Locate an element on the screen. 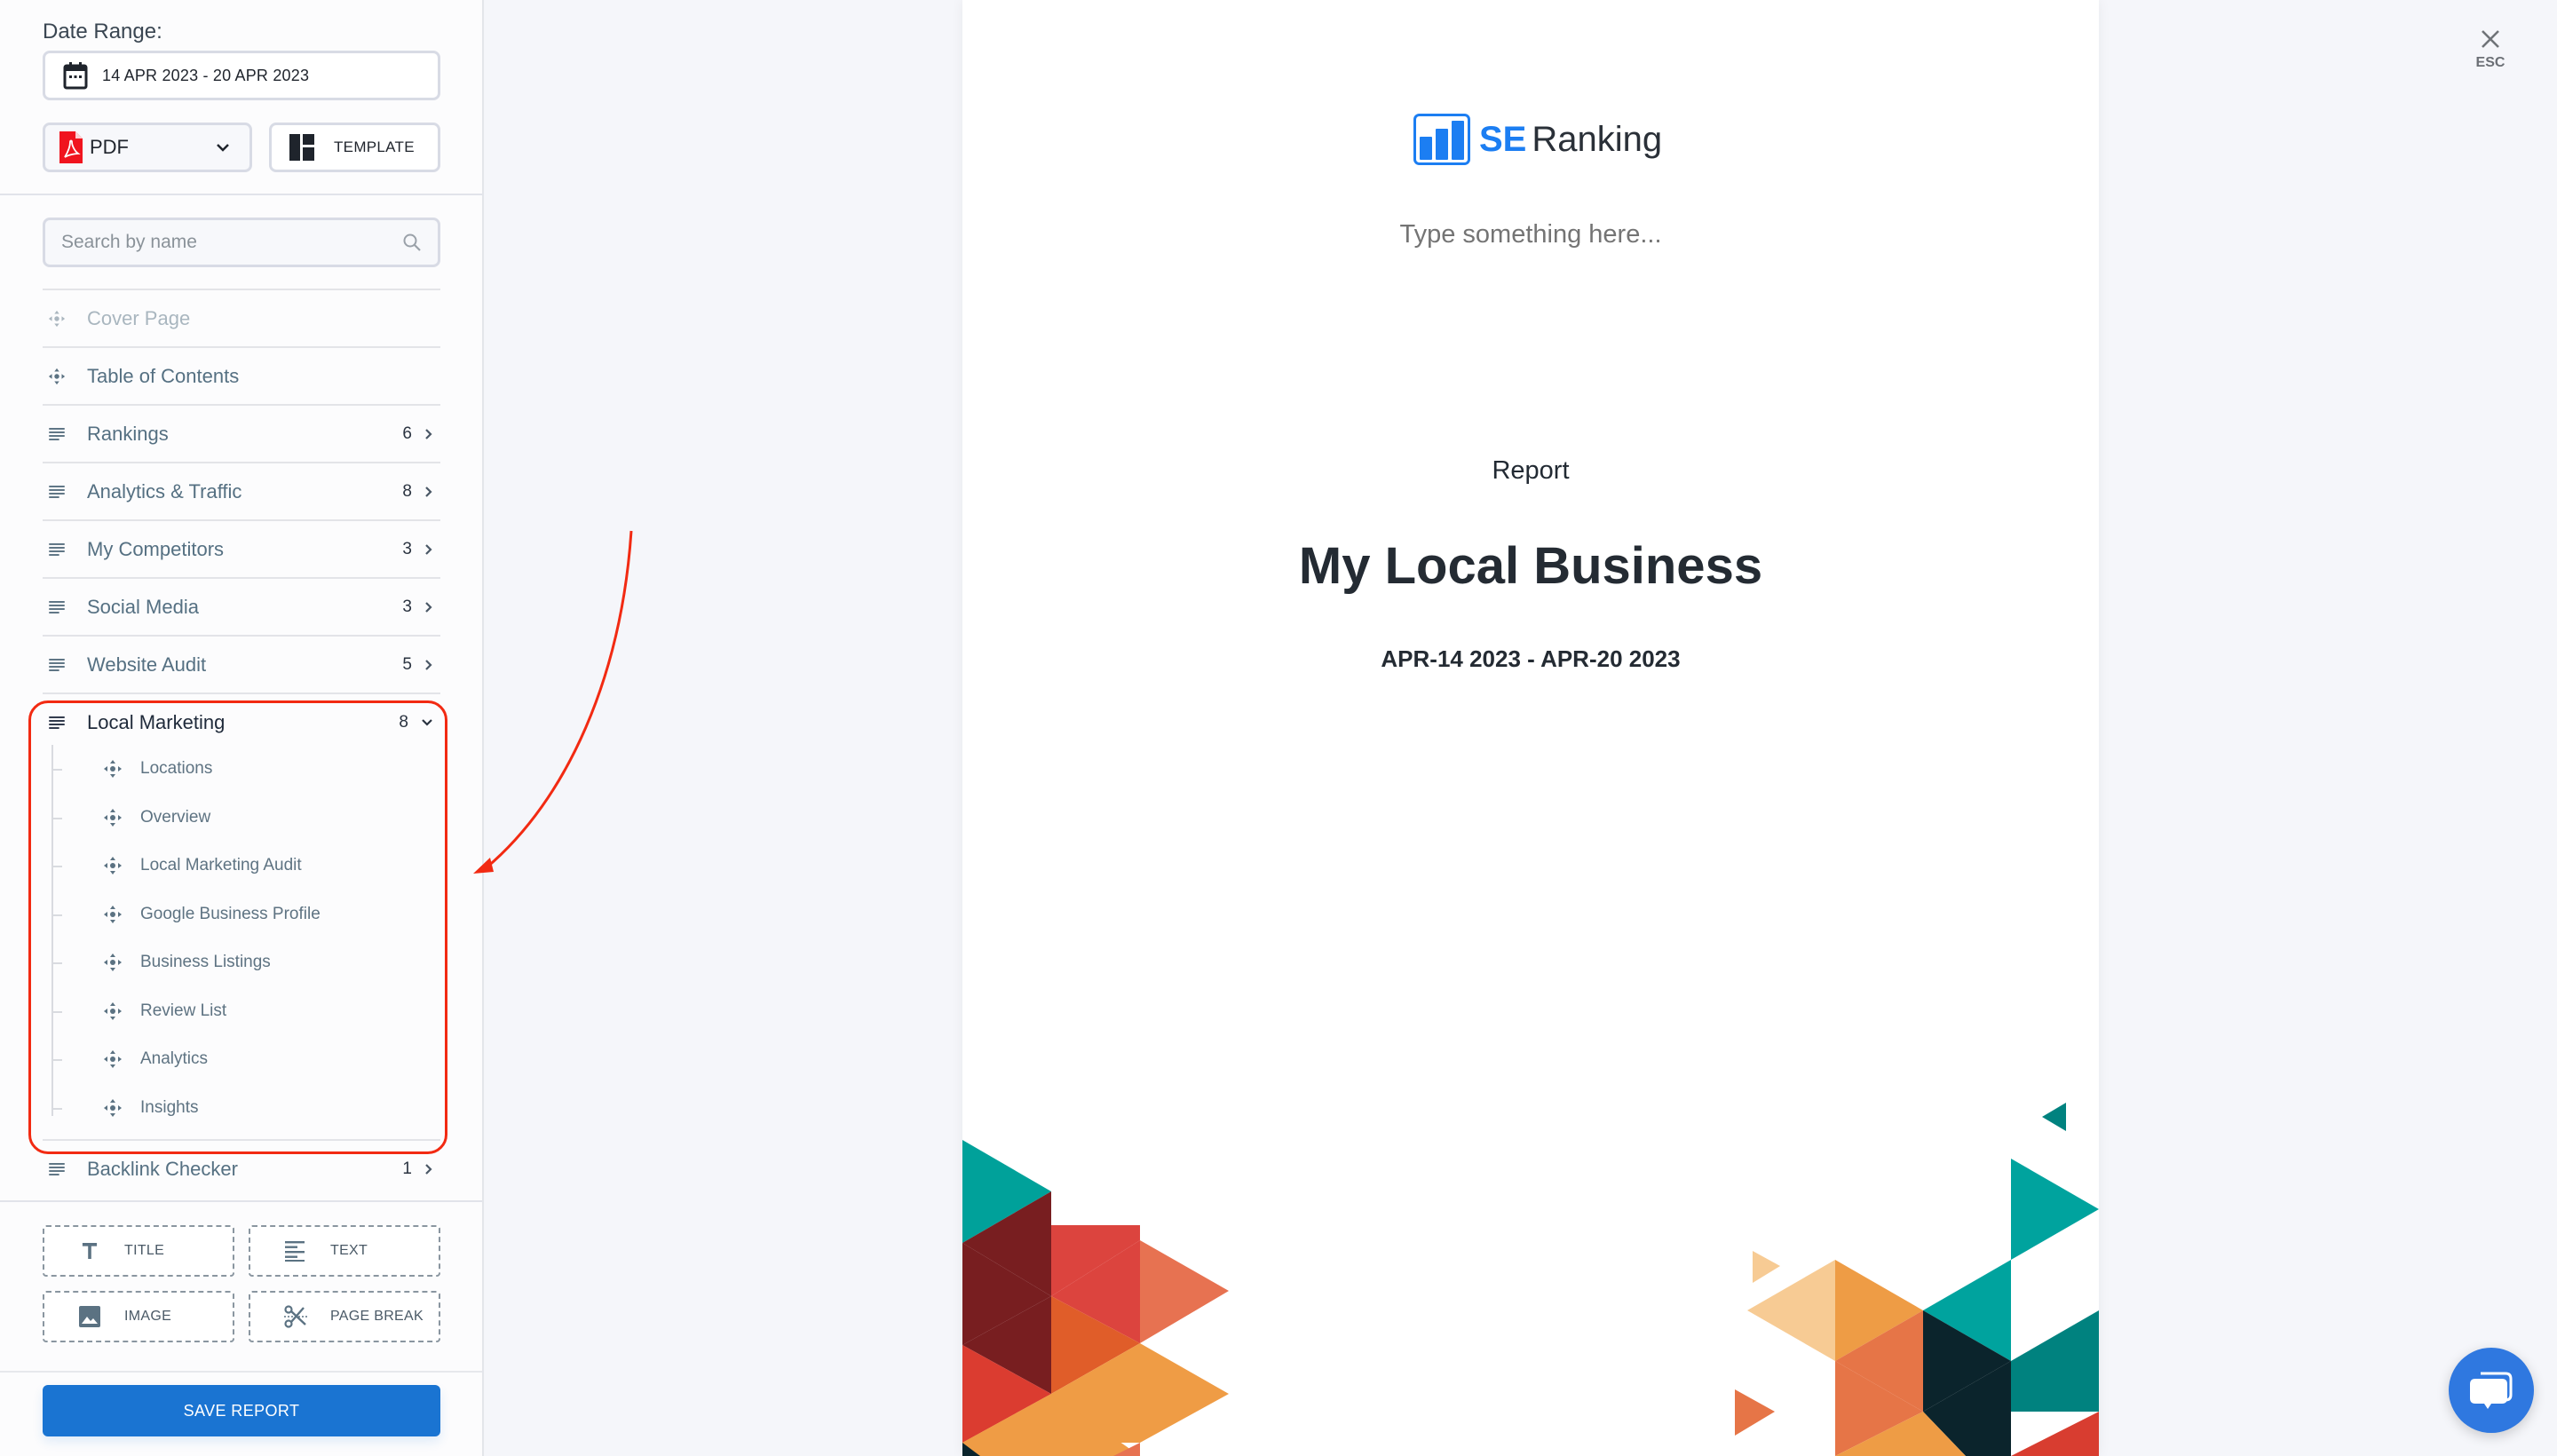  section-label: Social Media is located at coordinates (143, 606).